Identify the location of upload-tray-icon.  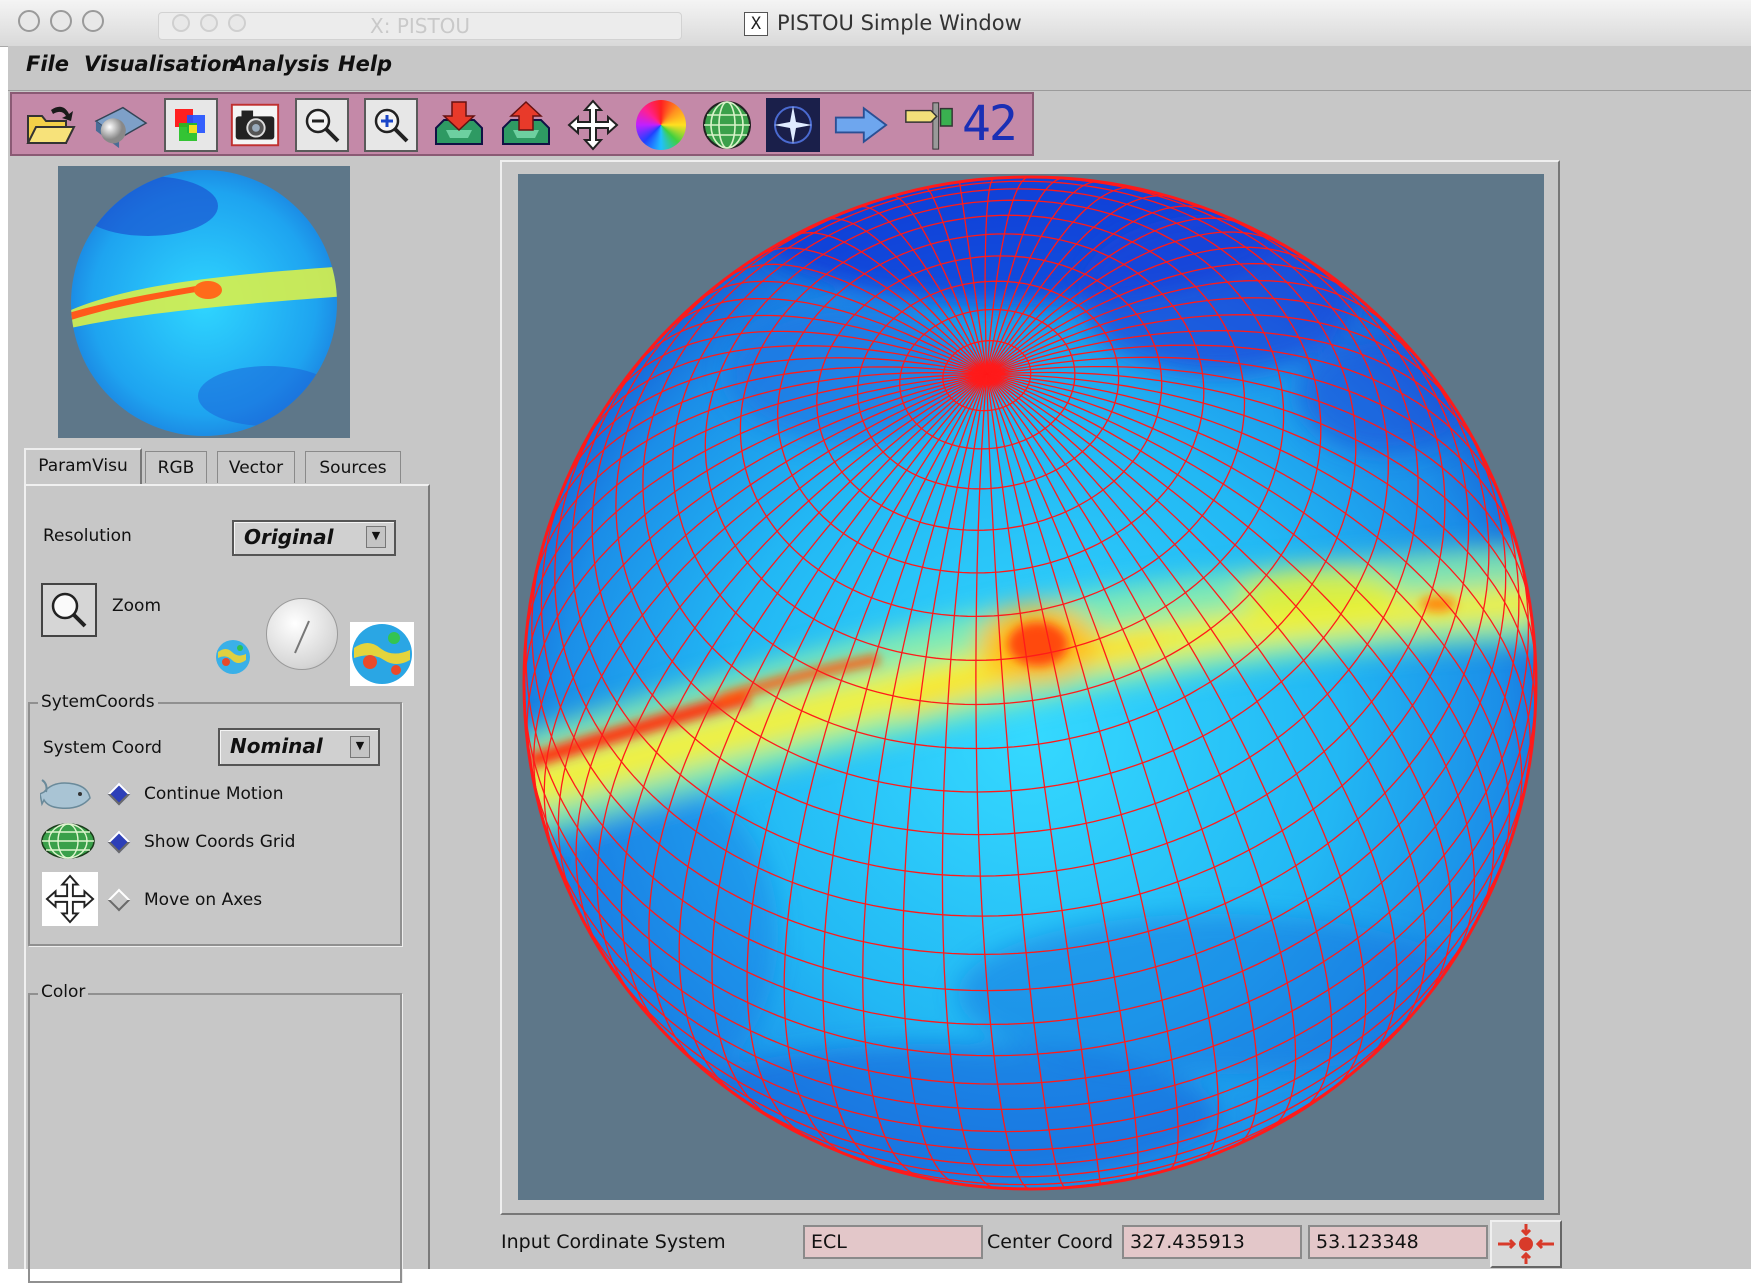
(526, 125).